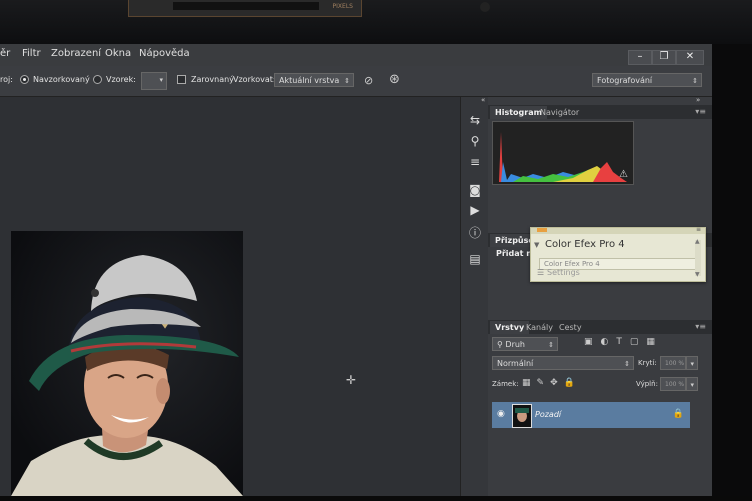 The width and height of the screenshot is (752, 501). What do you see at coordinates (164, 53) in the screenshot?
I see `menu-item-napoveda: Nápověda` at bounding box center [164, 53].